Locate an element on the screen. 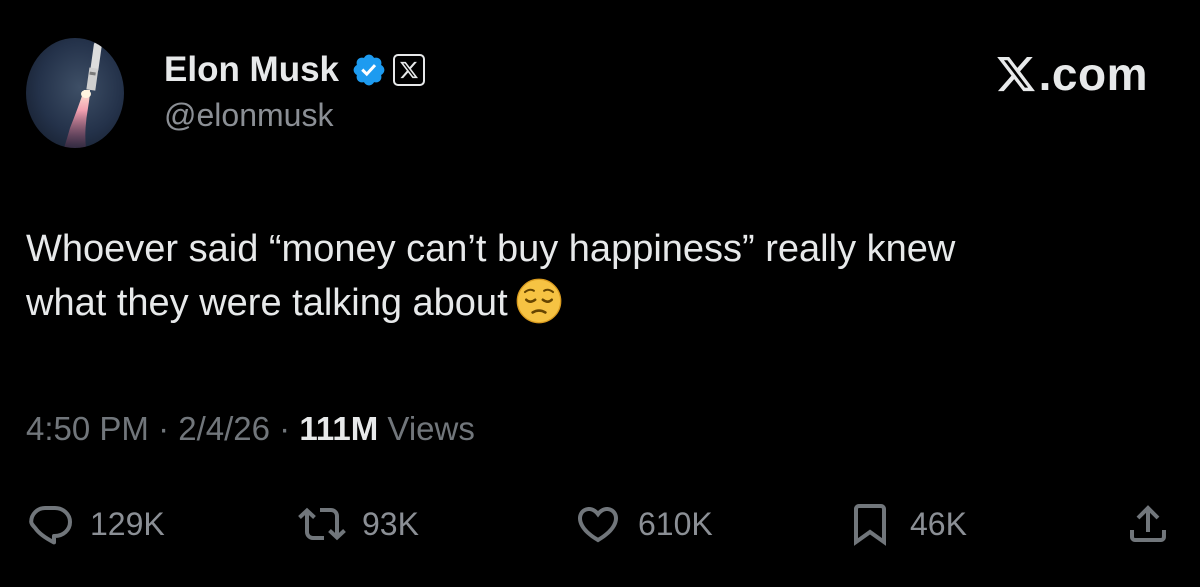 The image size is (1200, 587). like-button: 610K is located at coordinates (643, 524).